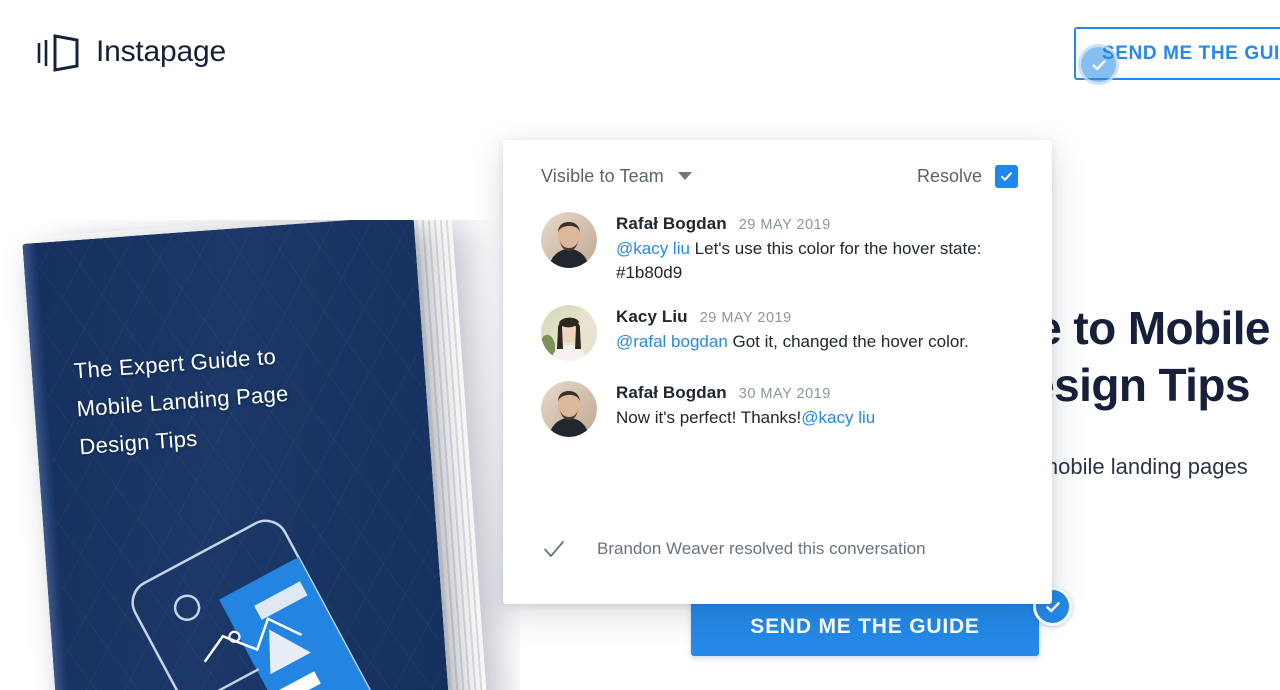 The height and width of the screenshot is (690, 1280). I want to click on chevron-down-icon, so click(684, 176).